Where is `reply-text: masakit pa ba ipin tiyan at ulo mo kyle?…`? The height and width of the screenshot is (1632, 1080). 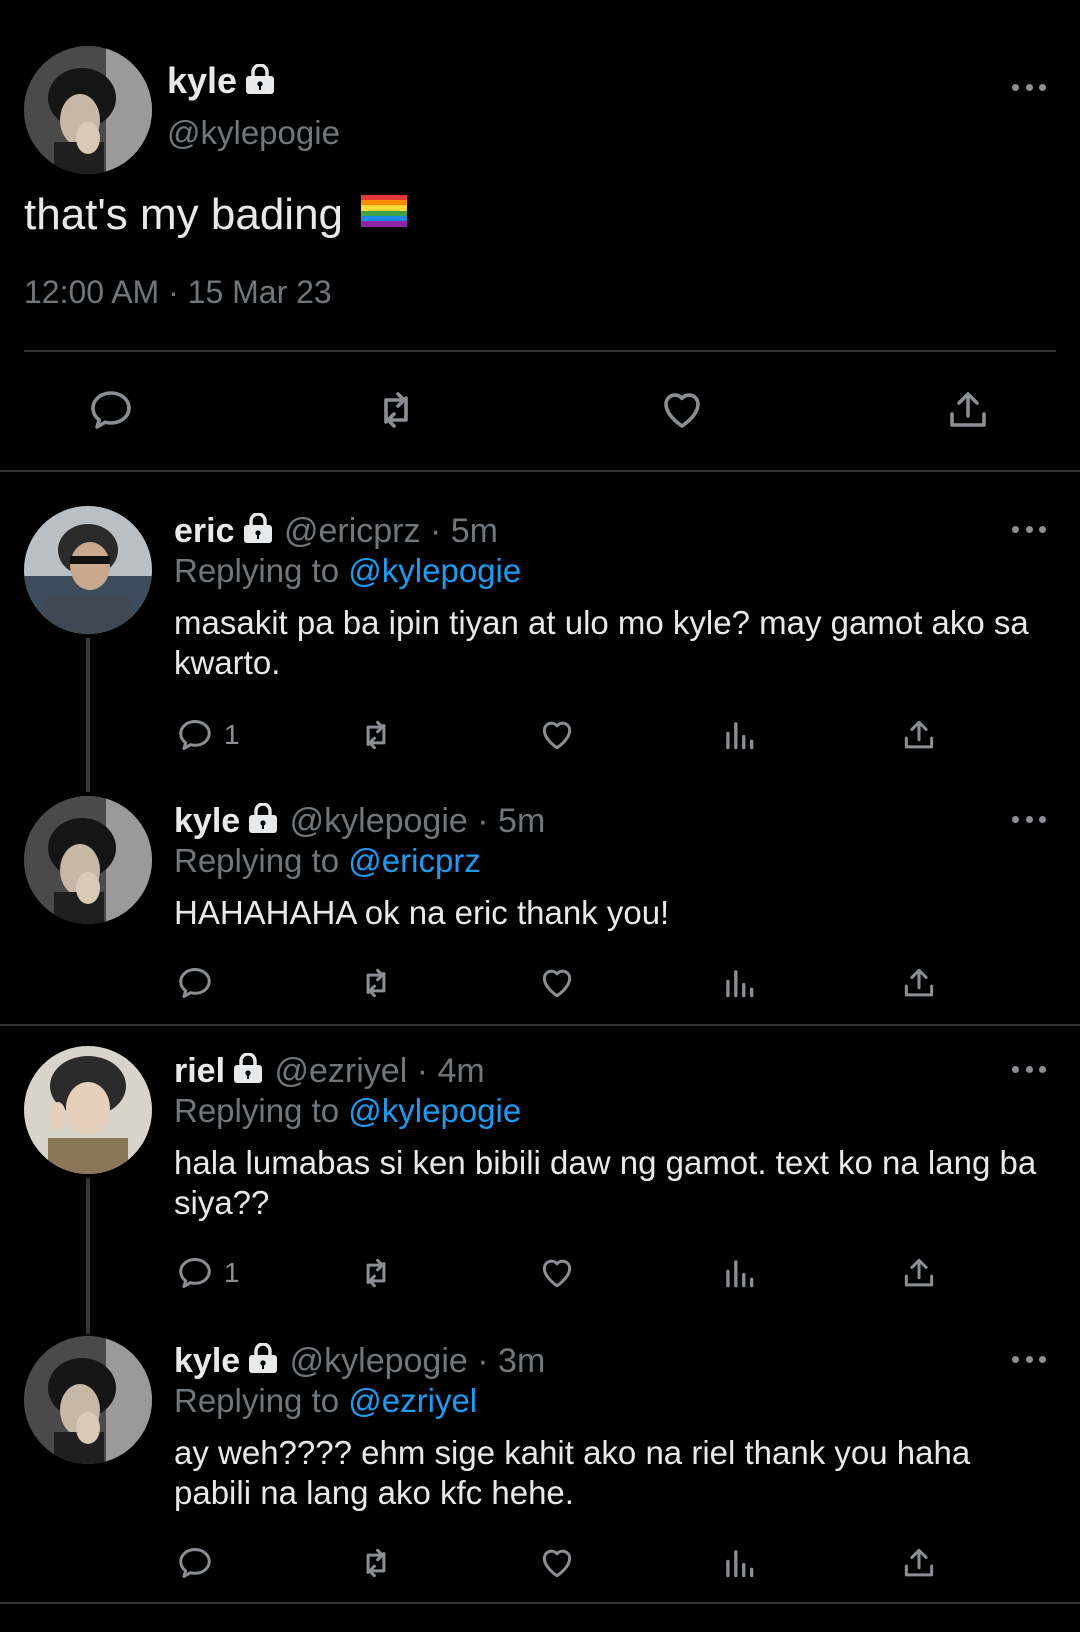
reply-text: masakit pa ba ipin tiyan at ulo mo kyle?… is located at coordinates (601, 642).